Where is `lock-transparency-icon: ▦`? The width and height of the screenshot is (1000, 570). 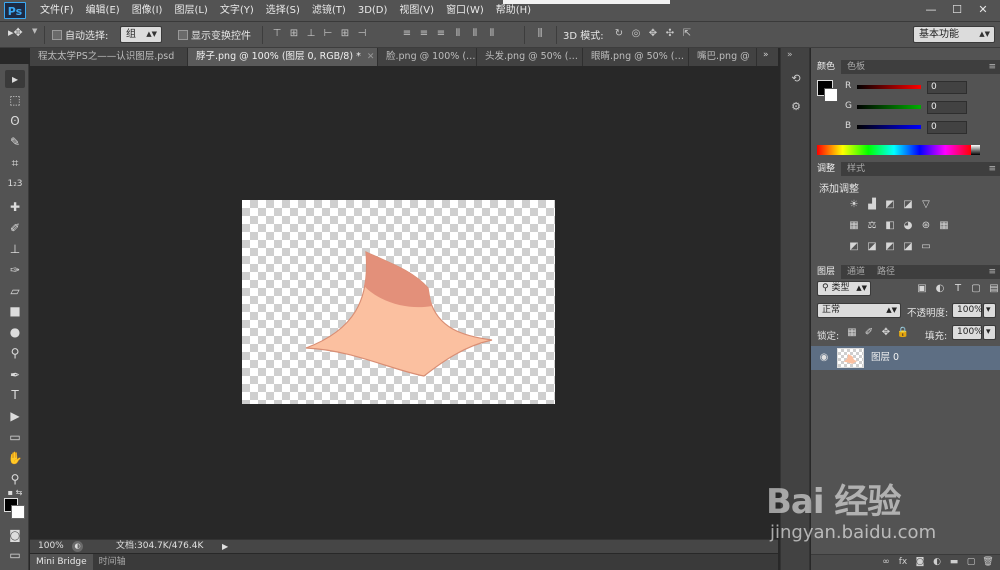 lock-transparency-icon: ▦ is located at coordinates (852, 333).